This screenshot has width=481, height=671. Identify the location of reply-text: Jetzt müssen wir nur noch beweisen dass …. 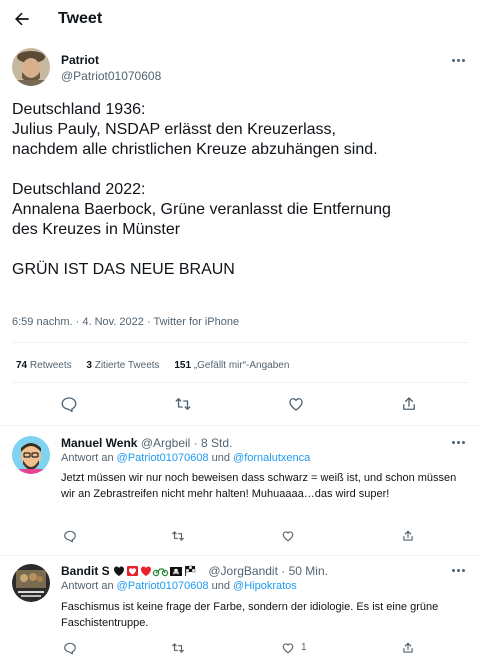
(259, 486).